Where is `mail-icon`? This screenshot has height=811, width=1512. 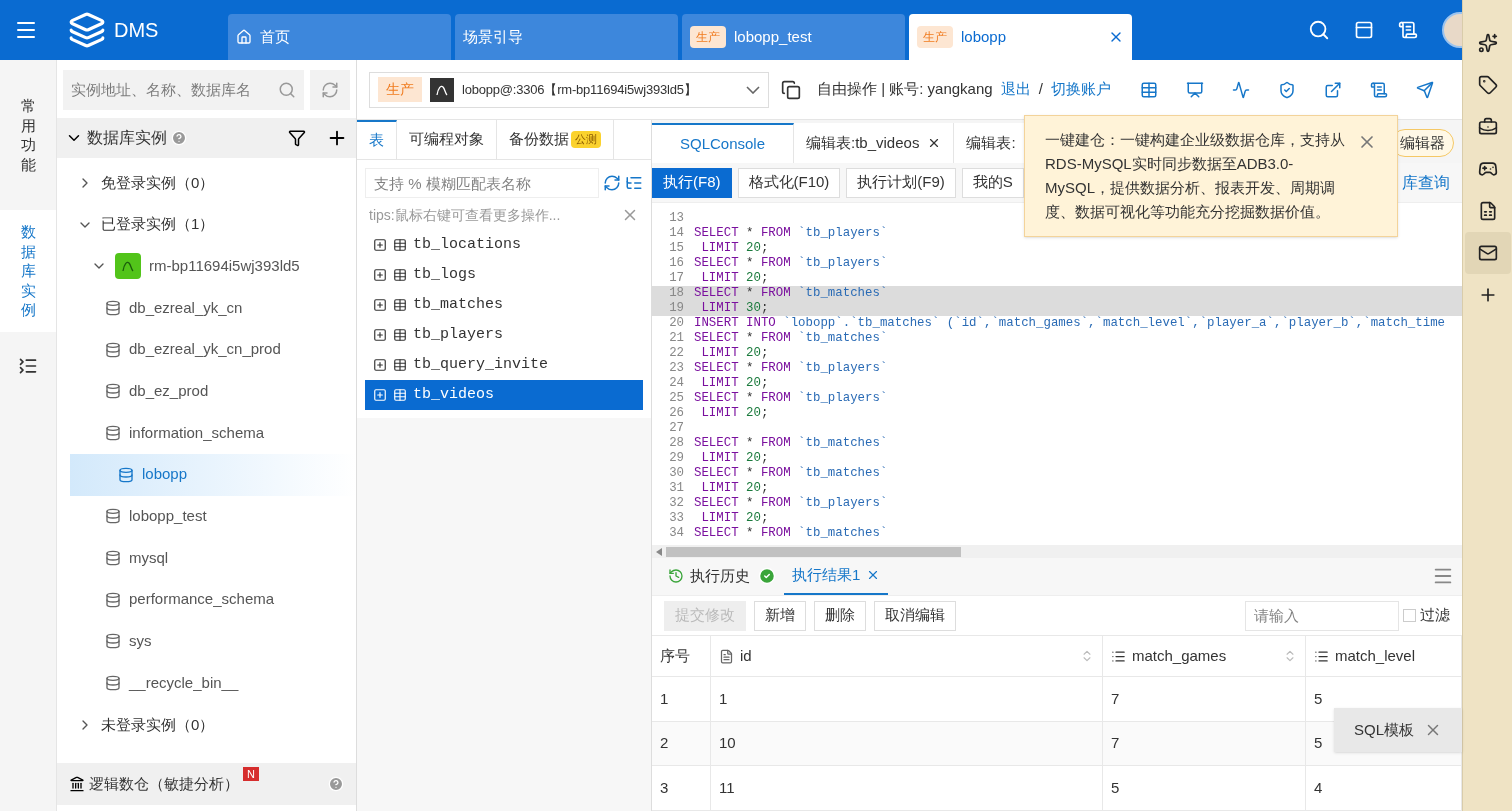
mail-icon is located at coordinates (1487, 253).